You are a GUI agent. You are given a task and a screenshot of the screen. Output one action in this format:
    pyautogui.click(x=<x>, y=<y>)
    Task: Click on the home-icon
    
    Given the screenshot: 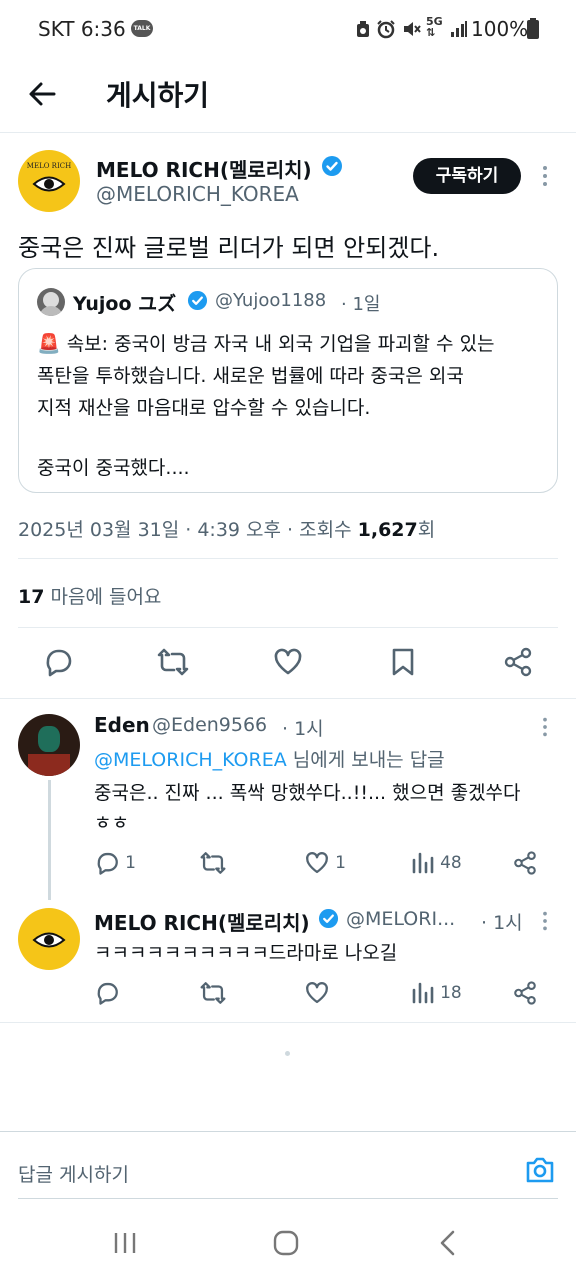 What is the action you would take?
    pyautogui.click(x=286, y=1243)
    